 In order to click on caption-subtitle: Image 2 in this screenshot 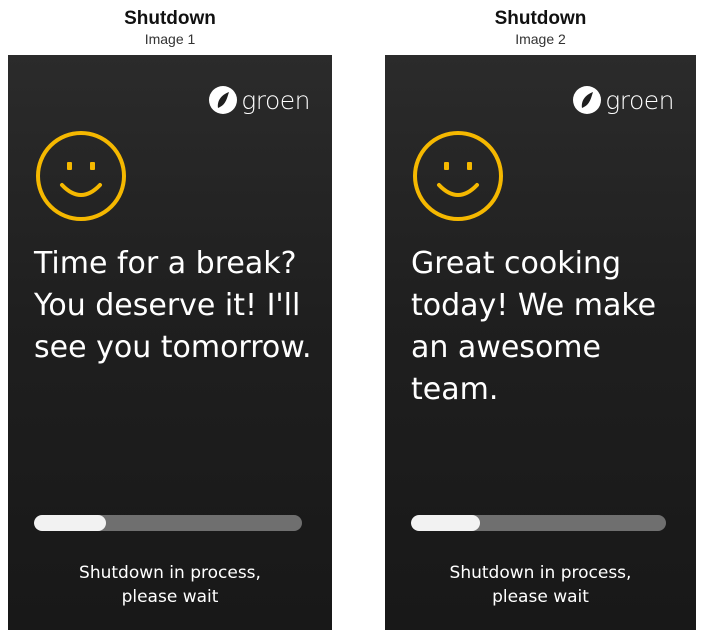, I will do `click(540, 39)`.